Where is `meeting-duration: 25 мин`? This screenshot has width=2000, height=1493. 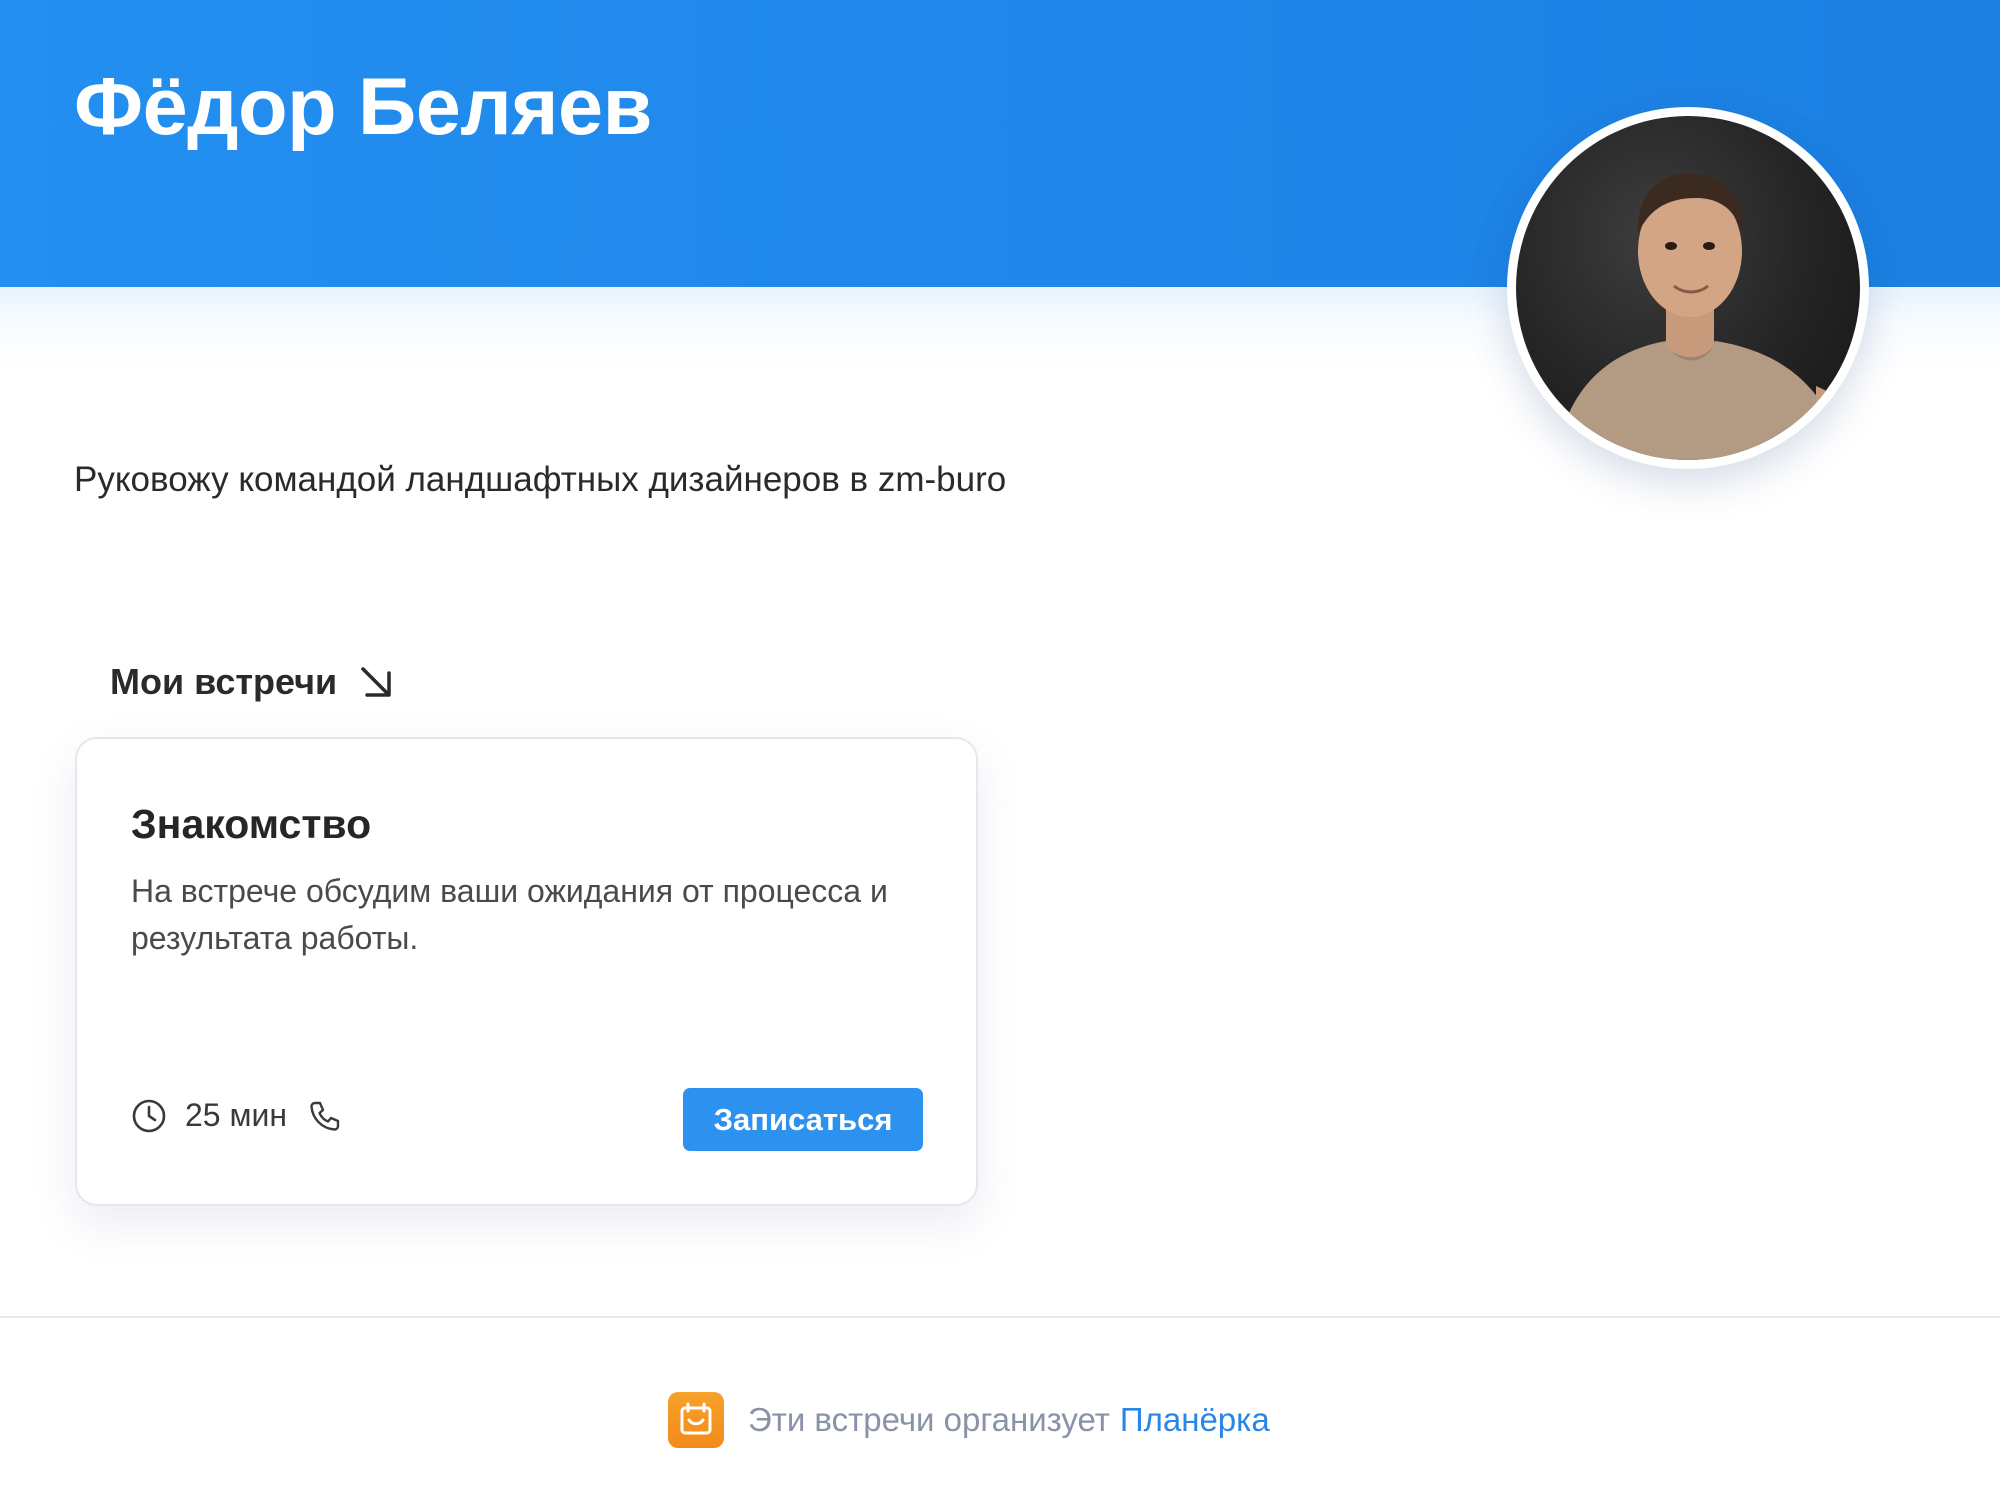
meeting-duration: 25 мин is located at coordinates (236, 1115).